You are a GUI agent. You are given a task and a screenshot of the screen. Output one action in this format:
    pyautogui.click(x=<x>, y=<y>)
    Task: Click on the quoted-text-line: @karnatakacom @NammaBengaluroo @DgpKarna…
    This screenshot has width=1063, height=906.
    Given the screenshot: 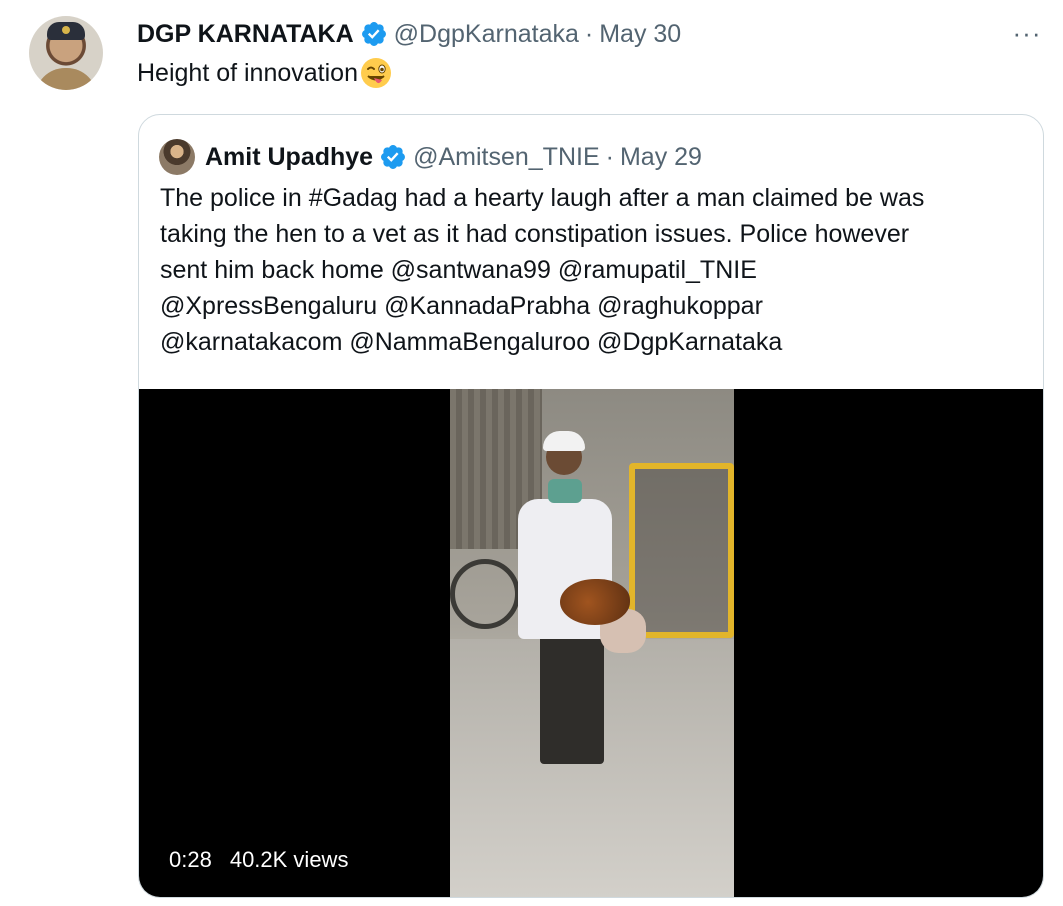 What is the action you would take?
    pyautogui.click(x=471, y=342)
    